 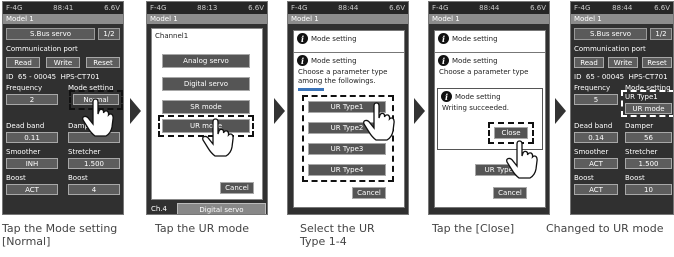 I want to click on status-bar: F-4G 88:13 6.6V, so click(x=207, y=8).